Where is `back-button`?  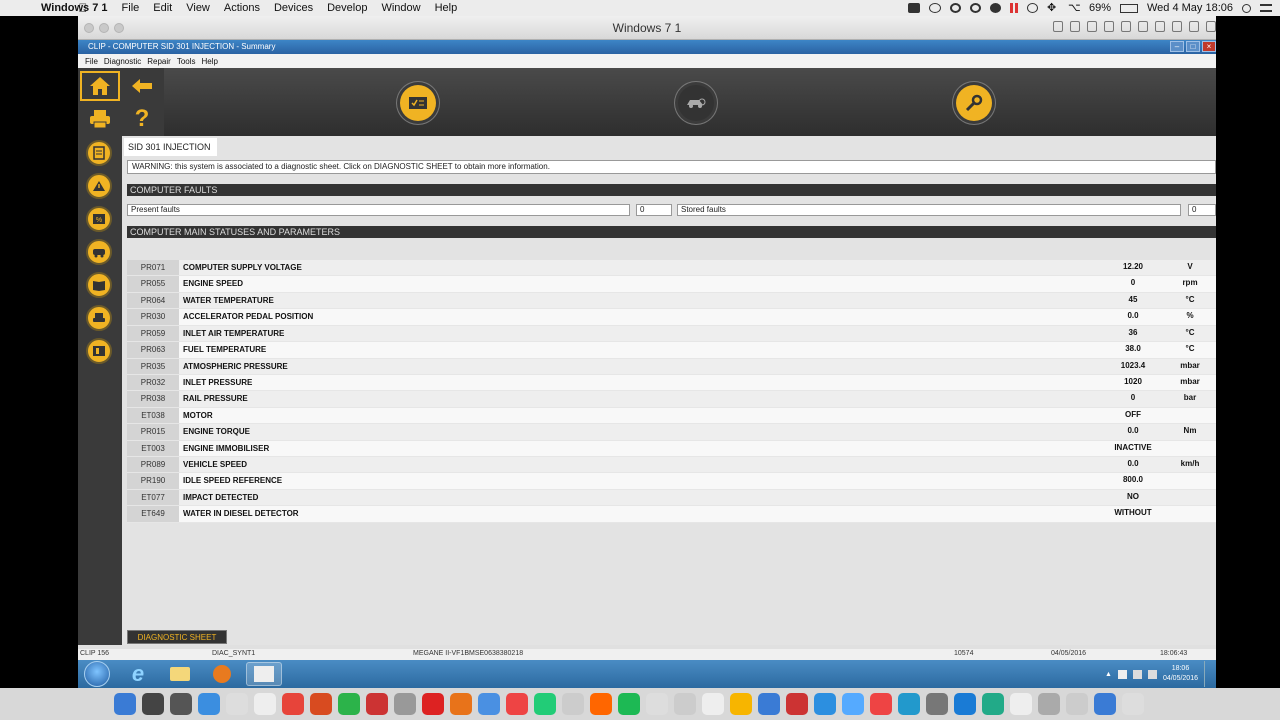
back-button is located at coordinates (142, 86).